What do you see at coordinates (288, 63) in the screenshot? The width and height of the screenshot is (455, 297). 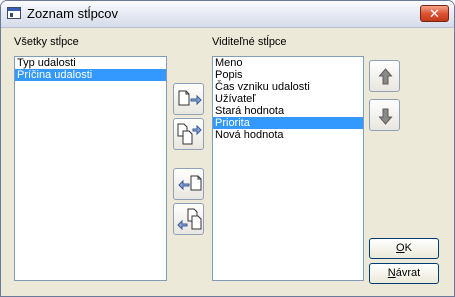 I see `list-item: Meno` at bounding box center [288, 63].